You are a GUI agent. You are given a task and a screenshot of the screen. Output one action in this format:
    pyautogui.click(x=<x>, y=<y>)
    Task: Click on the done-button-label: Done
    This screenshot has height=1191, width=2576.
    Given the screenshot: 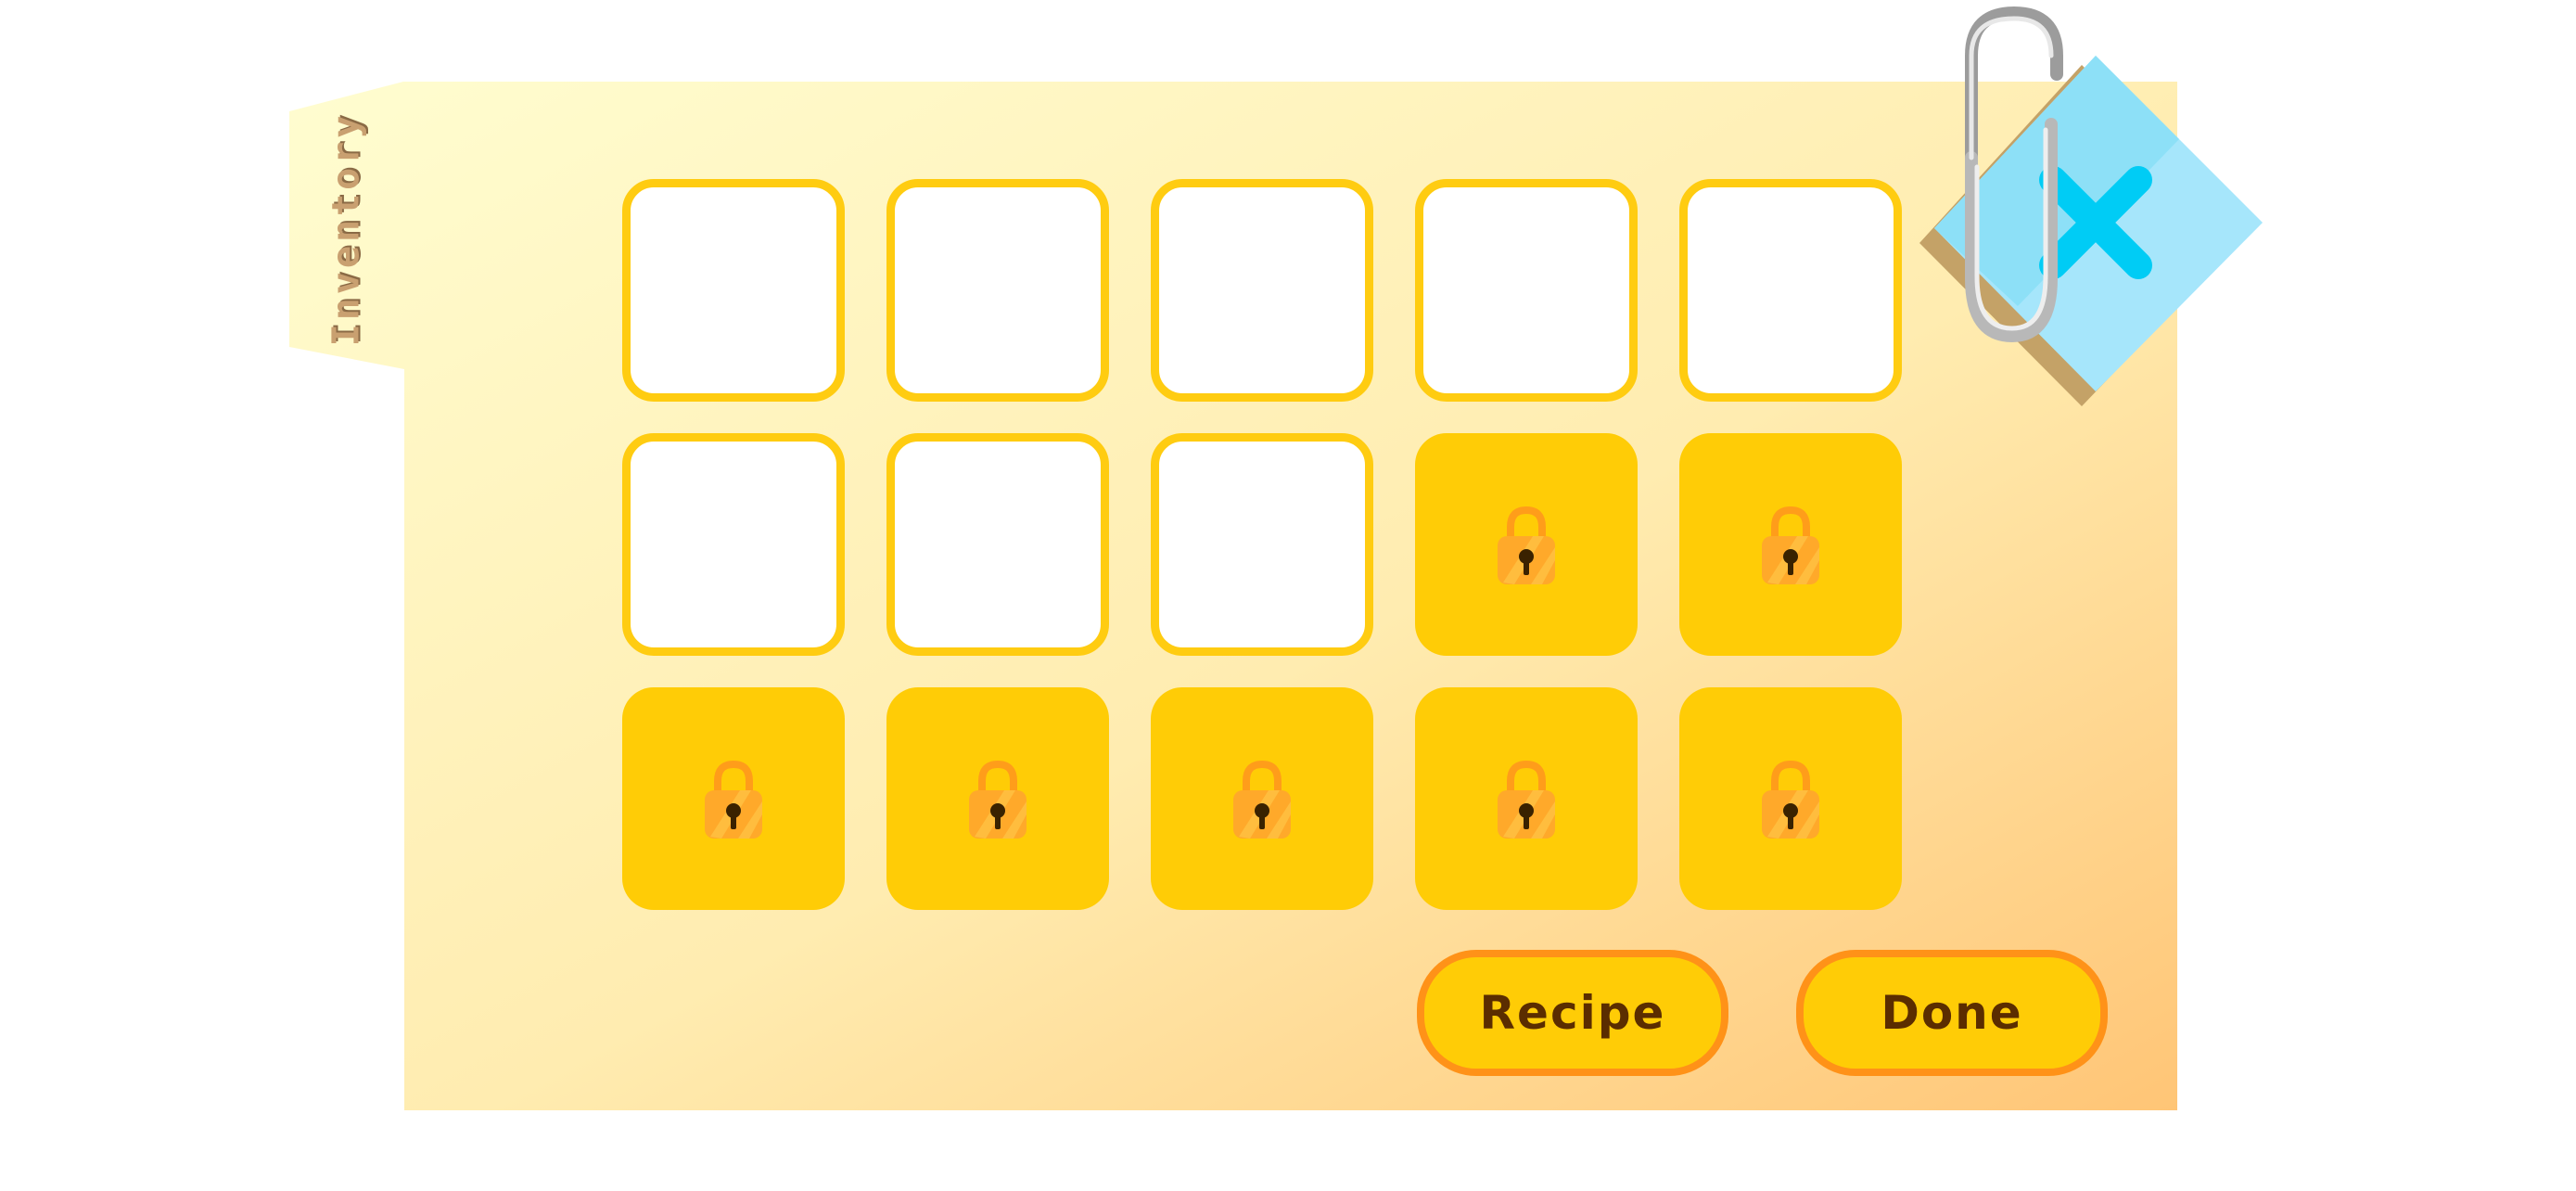 What is the action you would take?
    pyautogui.click(x=1952, y=1013)
    